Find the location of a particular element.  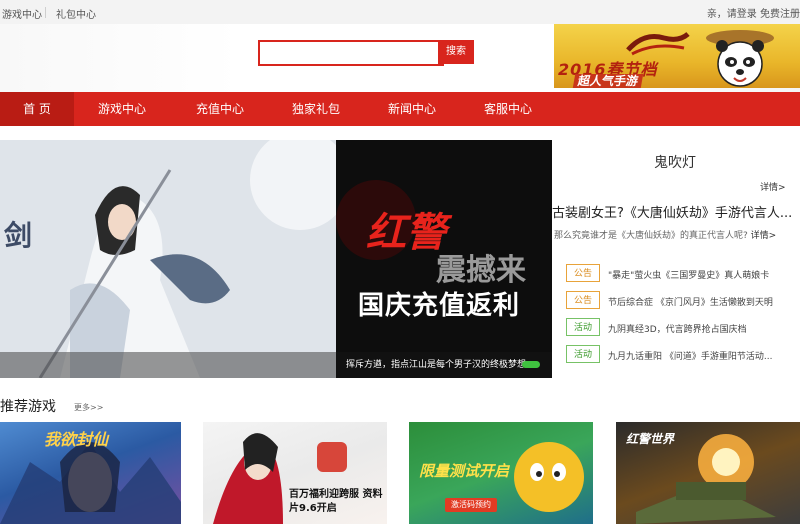

divider is located at coordinates (45, 12).